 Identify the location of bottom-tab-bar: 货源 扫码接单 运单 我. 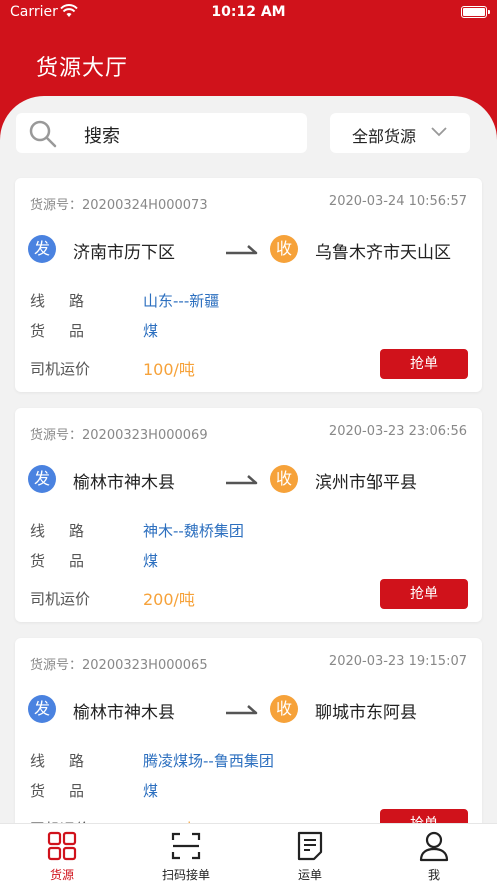
(248, 853).